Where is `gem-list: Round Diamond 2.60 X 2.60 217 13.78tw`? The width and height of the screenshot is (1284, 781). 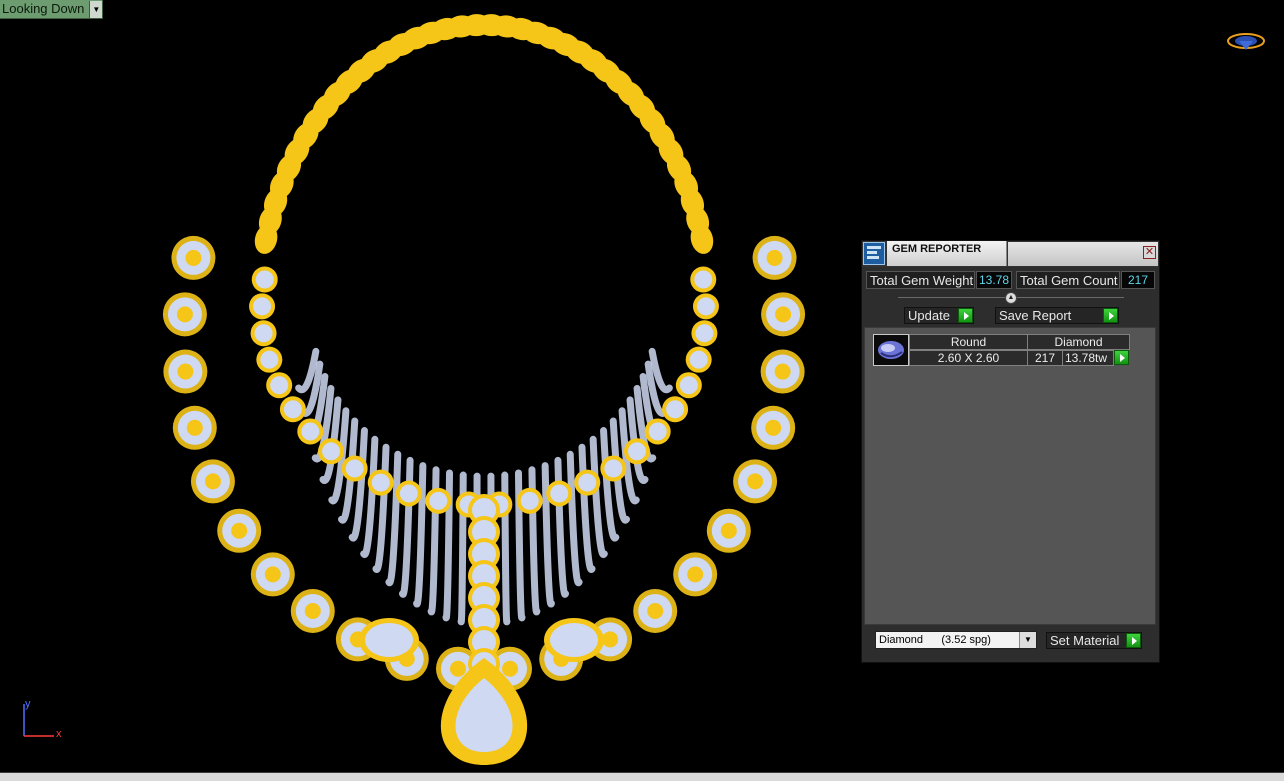 gem-list: Round Diamond 2.60 X 2.60 217 13.78tw is located at coordinates (1010, 476).